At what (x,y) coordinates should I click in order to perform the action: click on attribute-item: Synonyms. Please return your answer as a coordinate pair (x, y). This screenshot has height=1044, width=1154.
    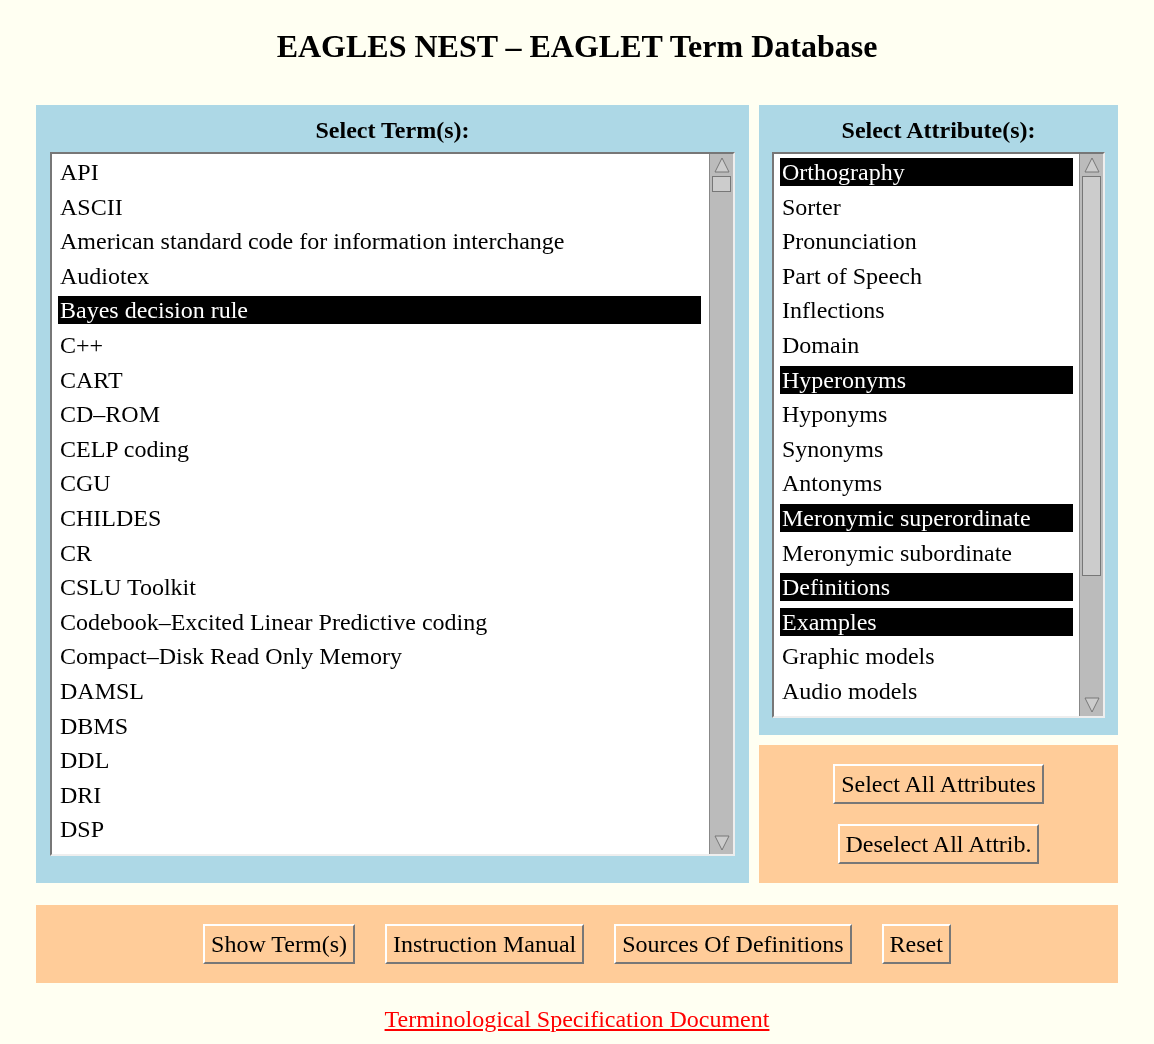
    Looking at the image, I should click on (926, 448).